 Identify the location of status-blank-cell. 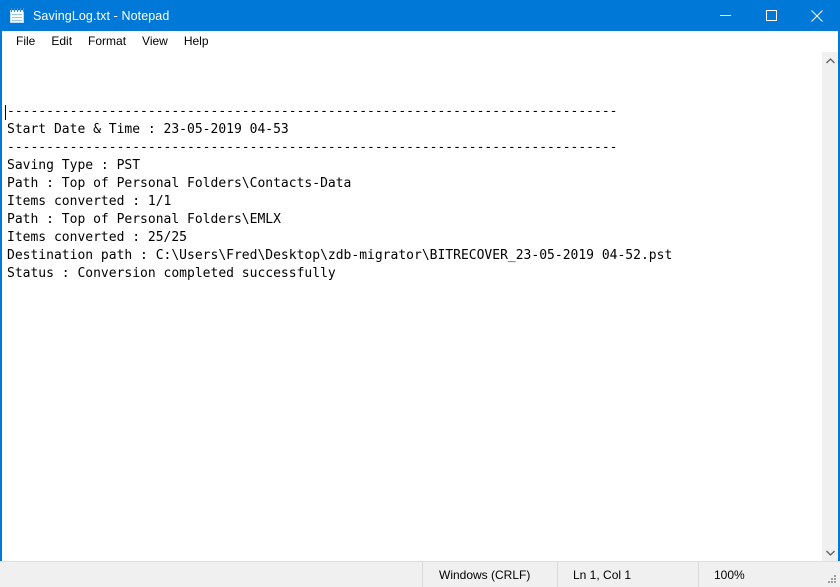
(212, 574).